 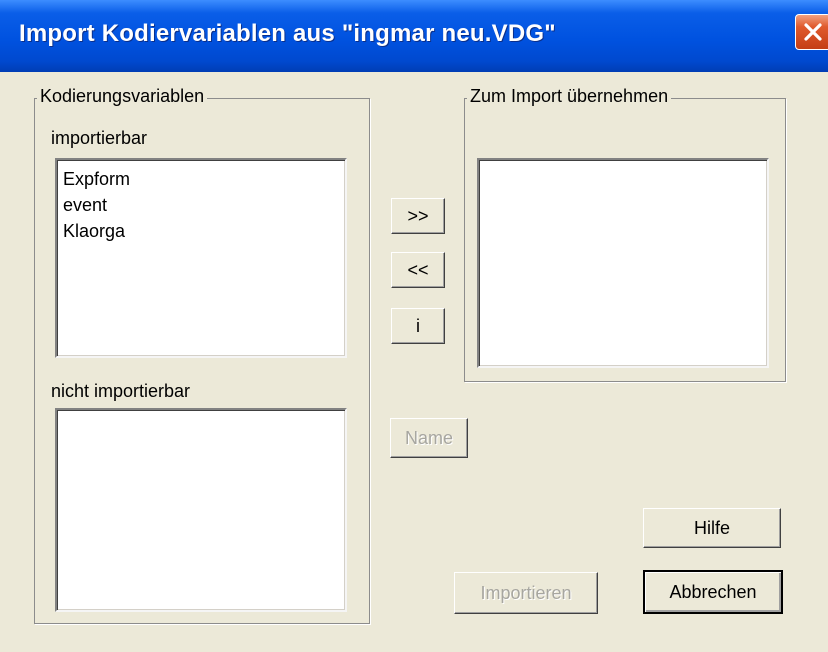 I want to click on close-button, so click(x=811, y=32).